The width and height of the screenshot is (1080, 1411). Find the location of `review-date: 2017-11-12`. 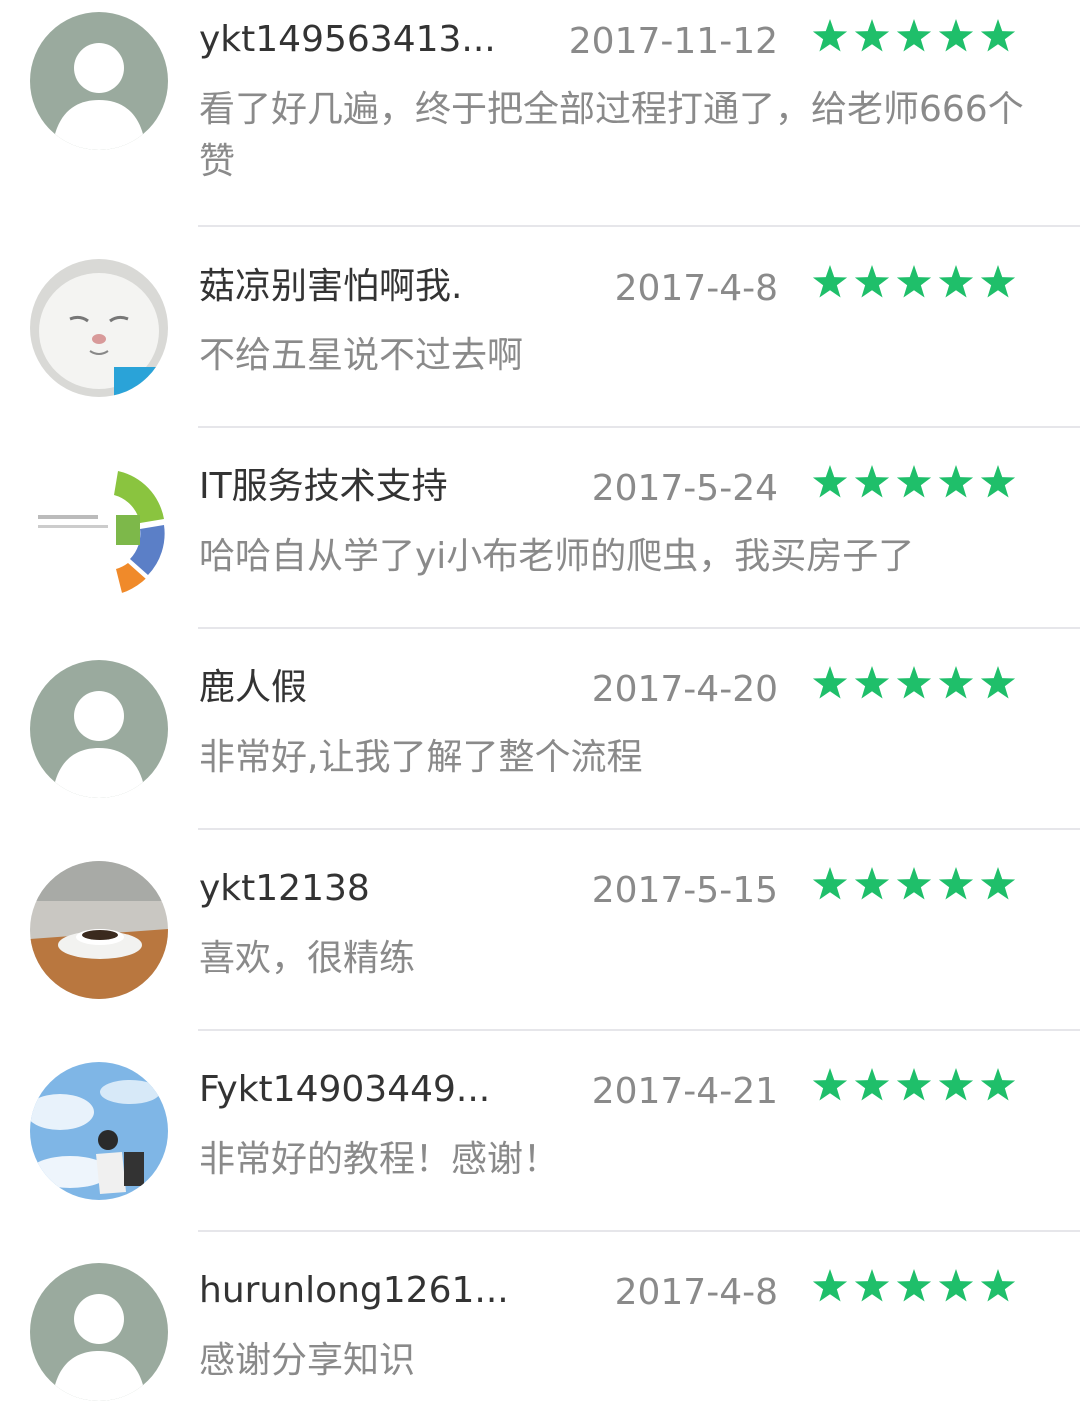

review-date: 2017-11-12 is located at coordinates (673, 41).